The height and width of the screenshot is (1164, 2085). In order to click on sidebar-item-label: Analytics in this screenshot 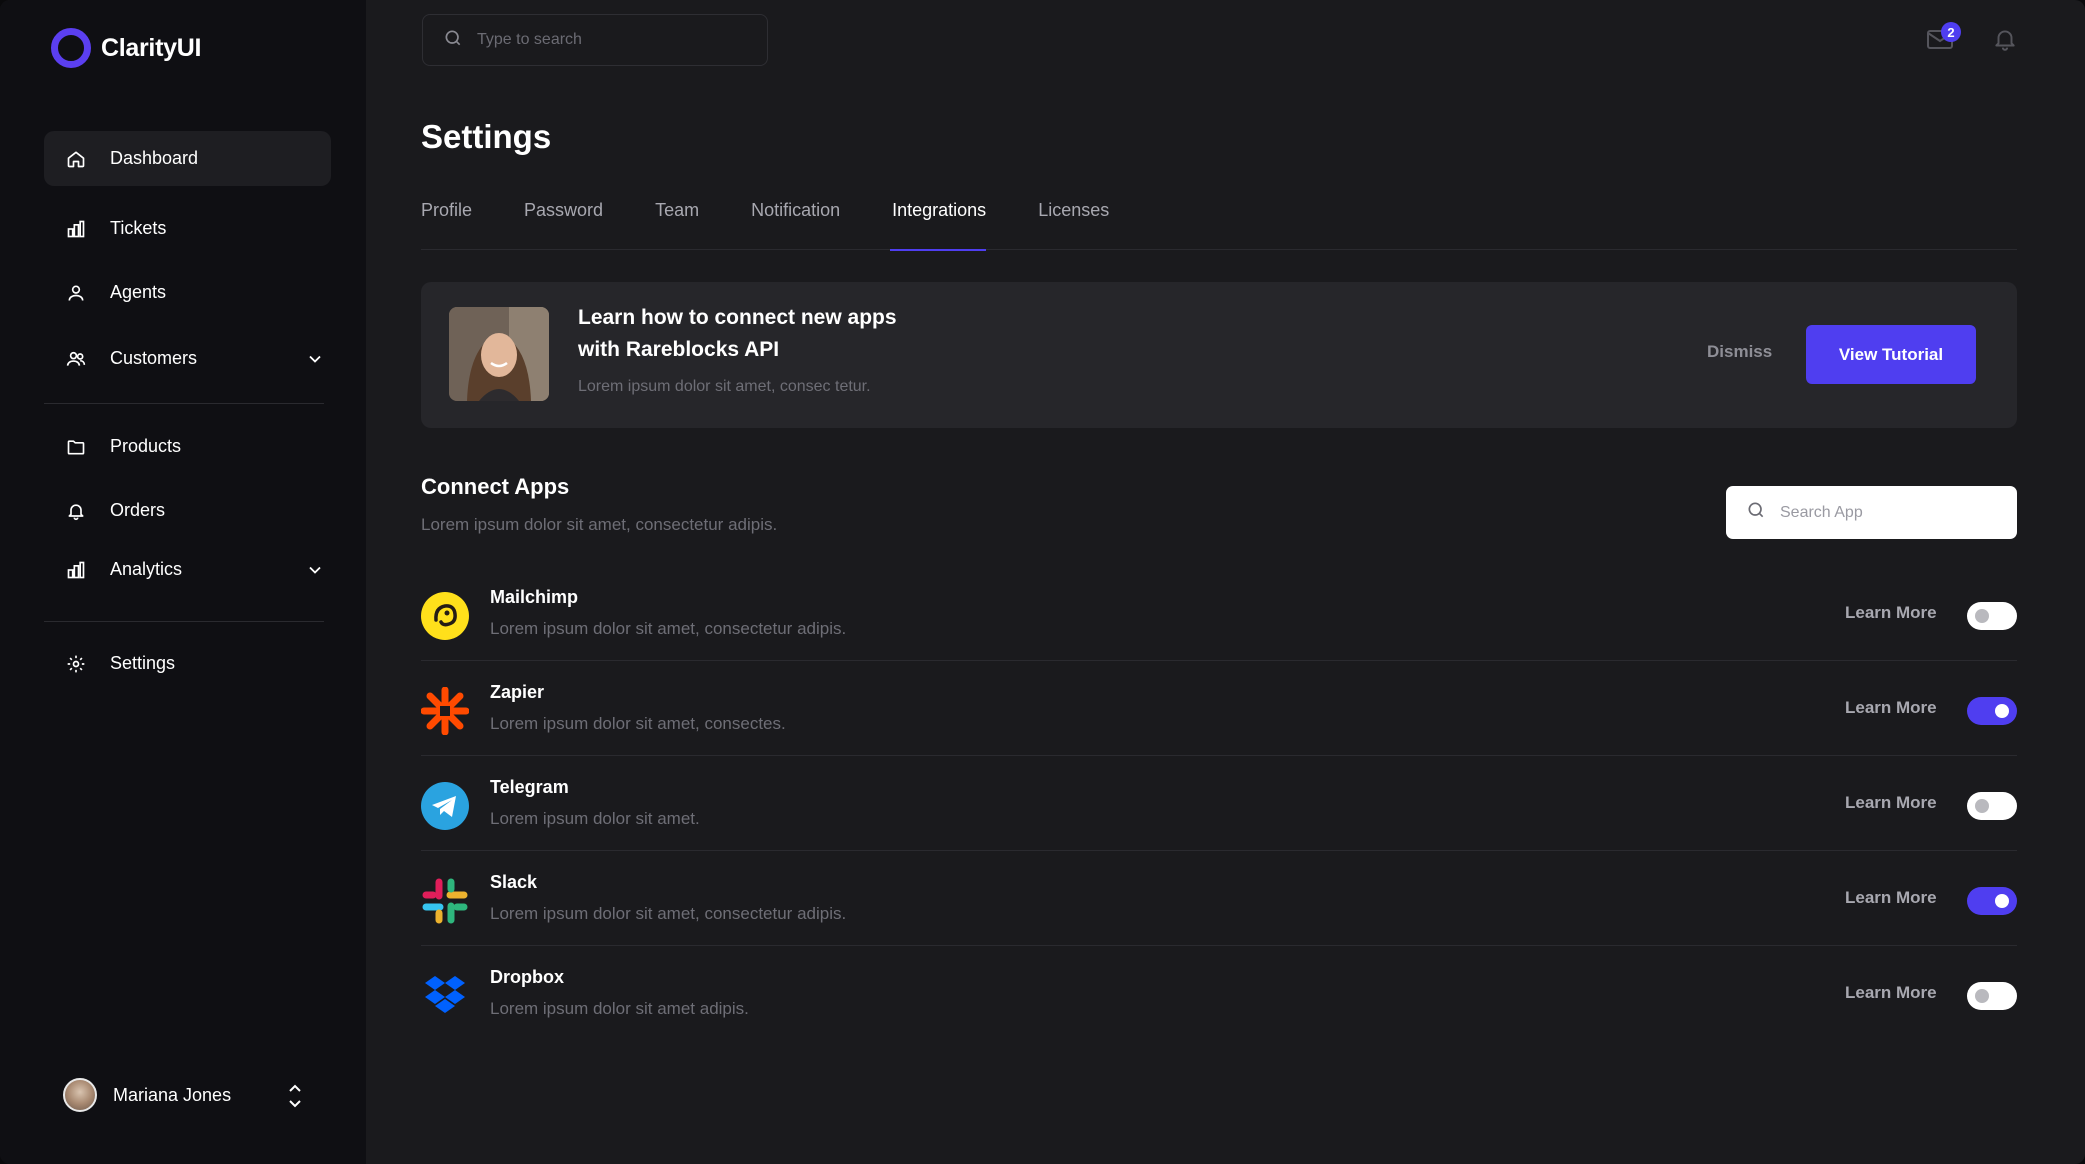, I will do `click(146, 569)`.